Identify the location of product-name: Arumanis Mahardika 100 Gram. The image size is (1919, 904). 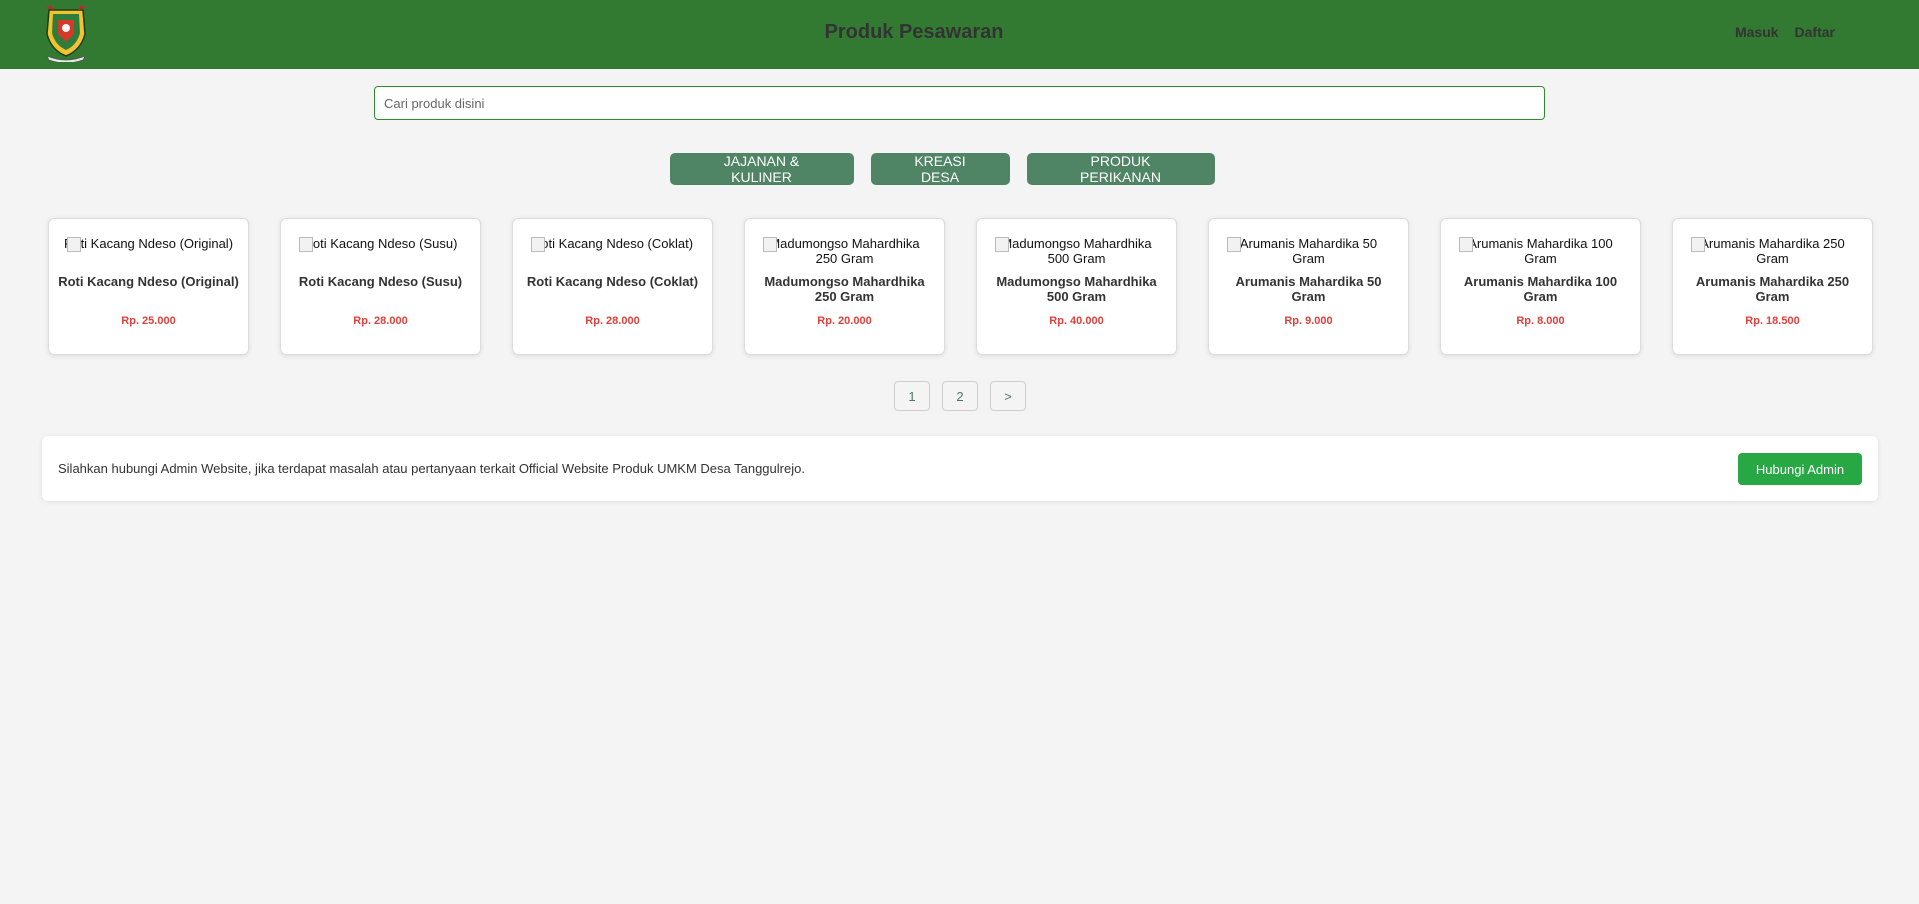
(1540, 289).